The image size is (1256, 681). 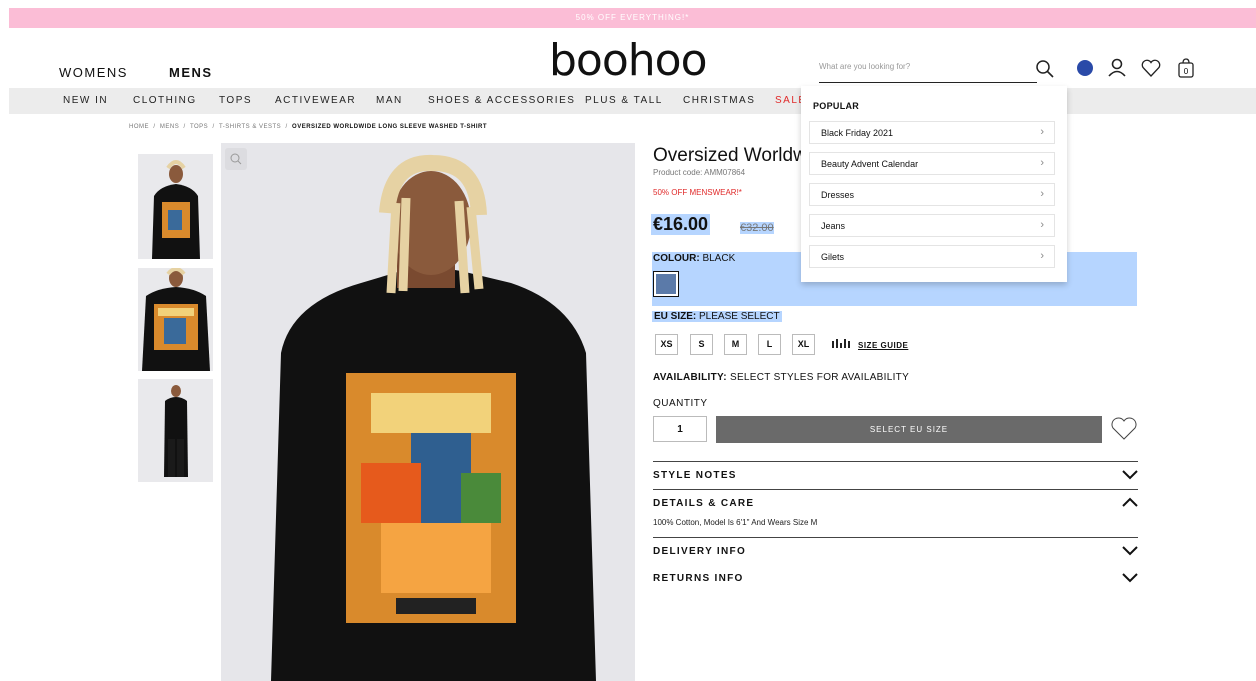 I want to click on nav-clothing: CLOTHING, so click(x=165, y=100).